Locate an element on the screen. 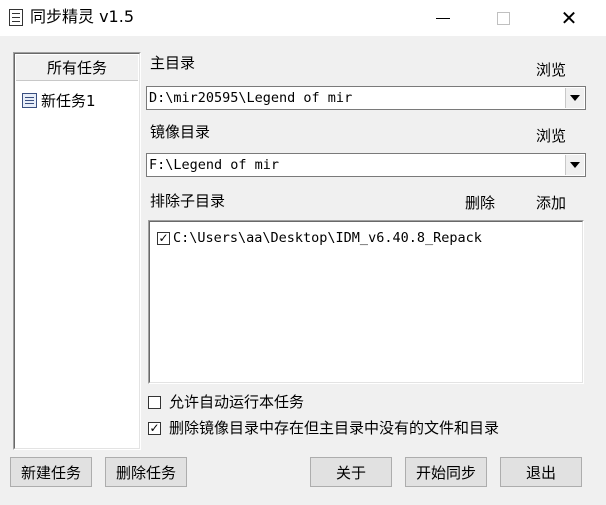 This screenshot has height=505, width=606. exclude-item-path: C:\Users\aa\Desktop\IDM_v6.40.8_Repack is located at coordinates (327, 238).